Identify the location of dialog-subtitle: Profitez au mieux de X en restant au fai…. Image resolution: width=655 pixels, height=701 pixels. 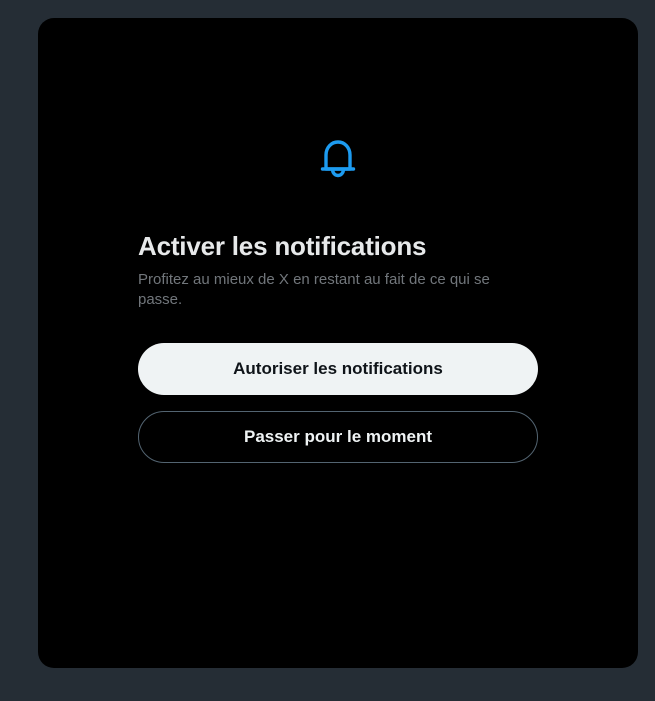
(314, 289).